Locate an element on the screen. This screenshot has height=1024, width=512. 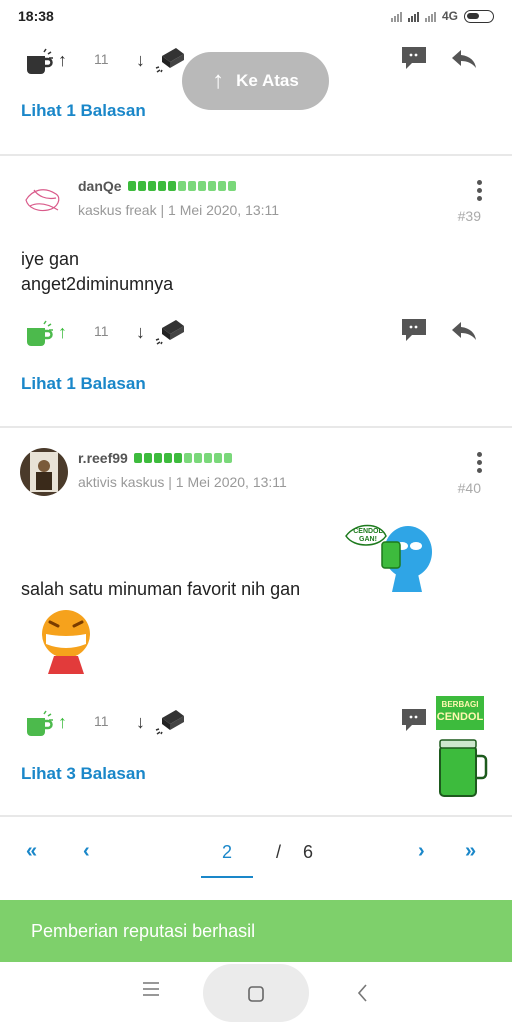
system-nav-bar is located at coordinates (256, 993).